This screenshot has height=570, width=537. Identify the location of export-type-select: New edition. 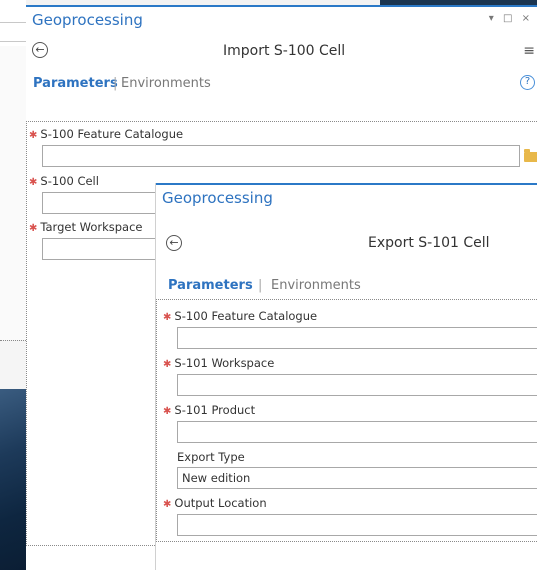
(357, 478).